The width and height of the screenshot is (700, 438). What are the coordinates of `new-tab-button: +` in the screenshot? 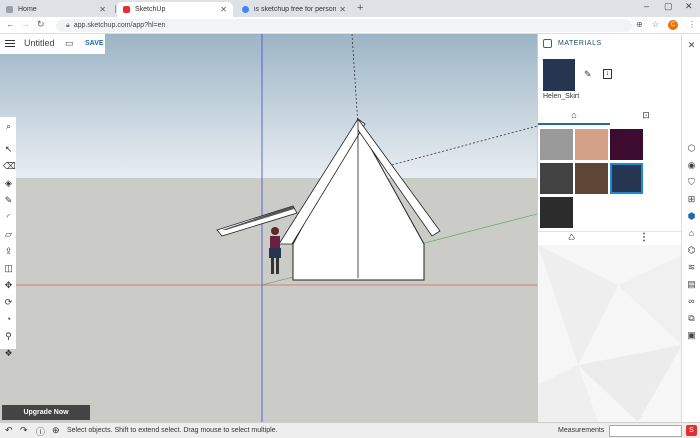 It's located at (360, 8).